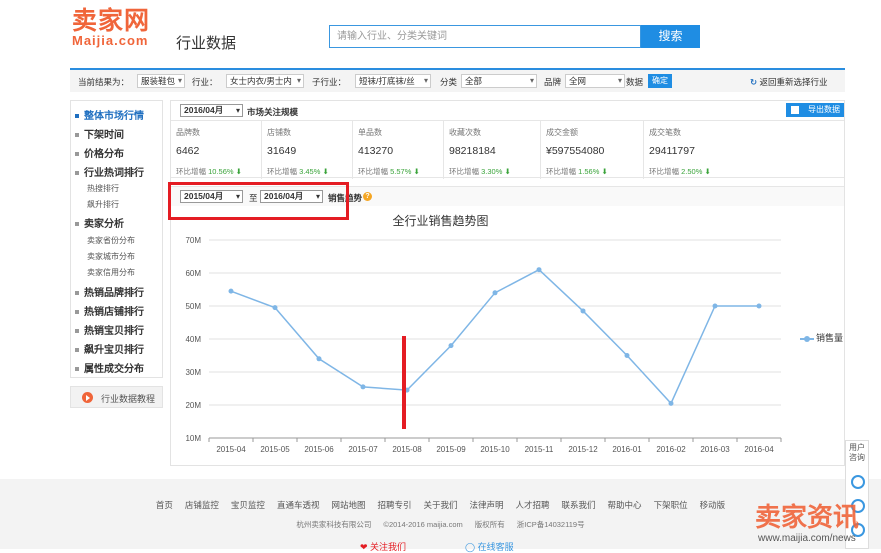 This screenshot has height=553, width=881. Describe the element at coordinates (383, 547) in the screenshot. I see `follow-us-link: ❤ 关注我们` at that location.